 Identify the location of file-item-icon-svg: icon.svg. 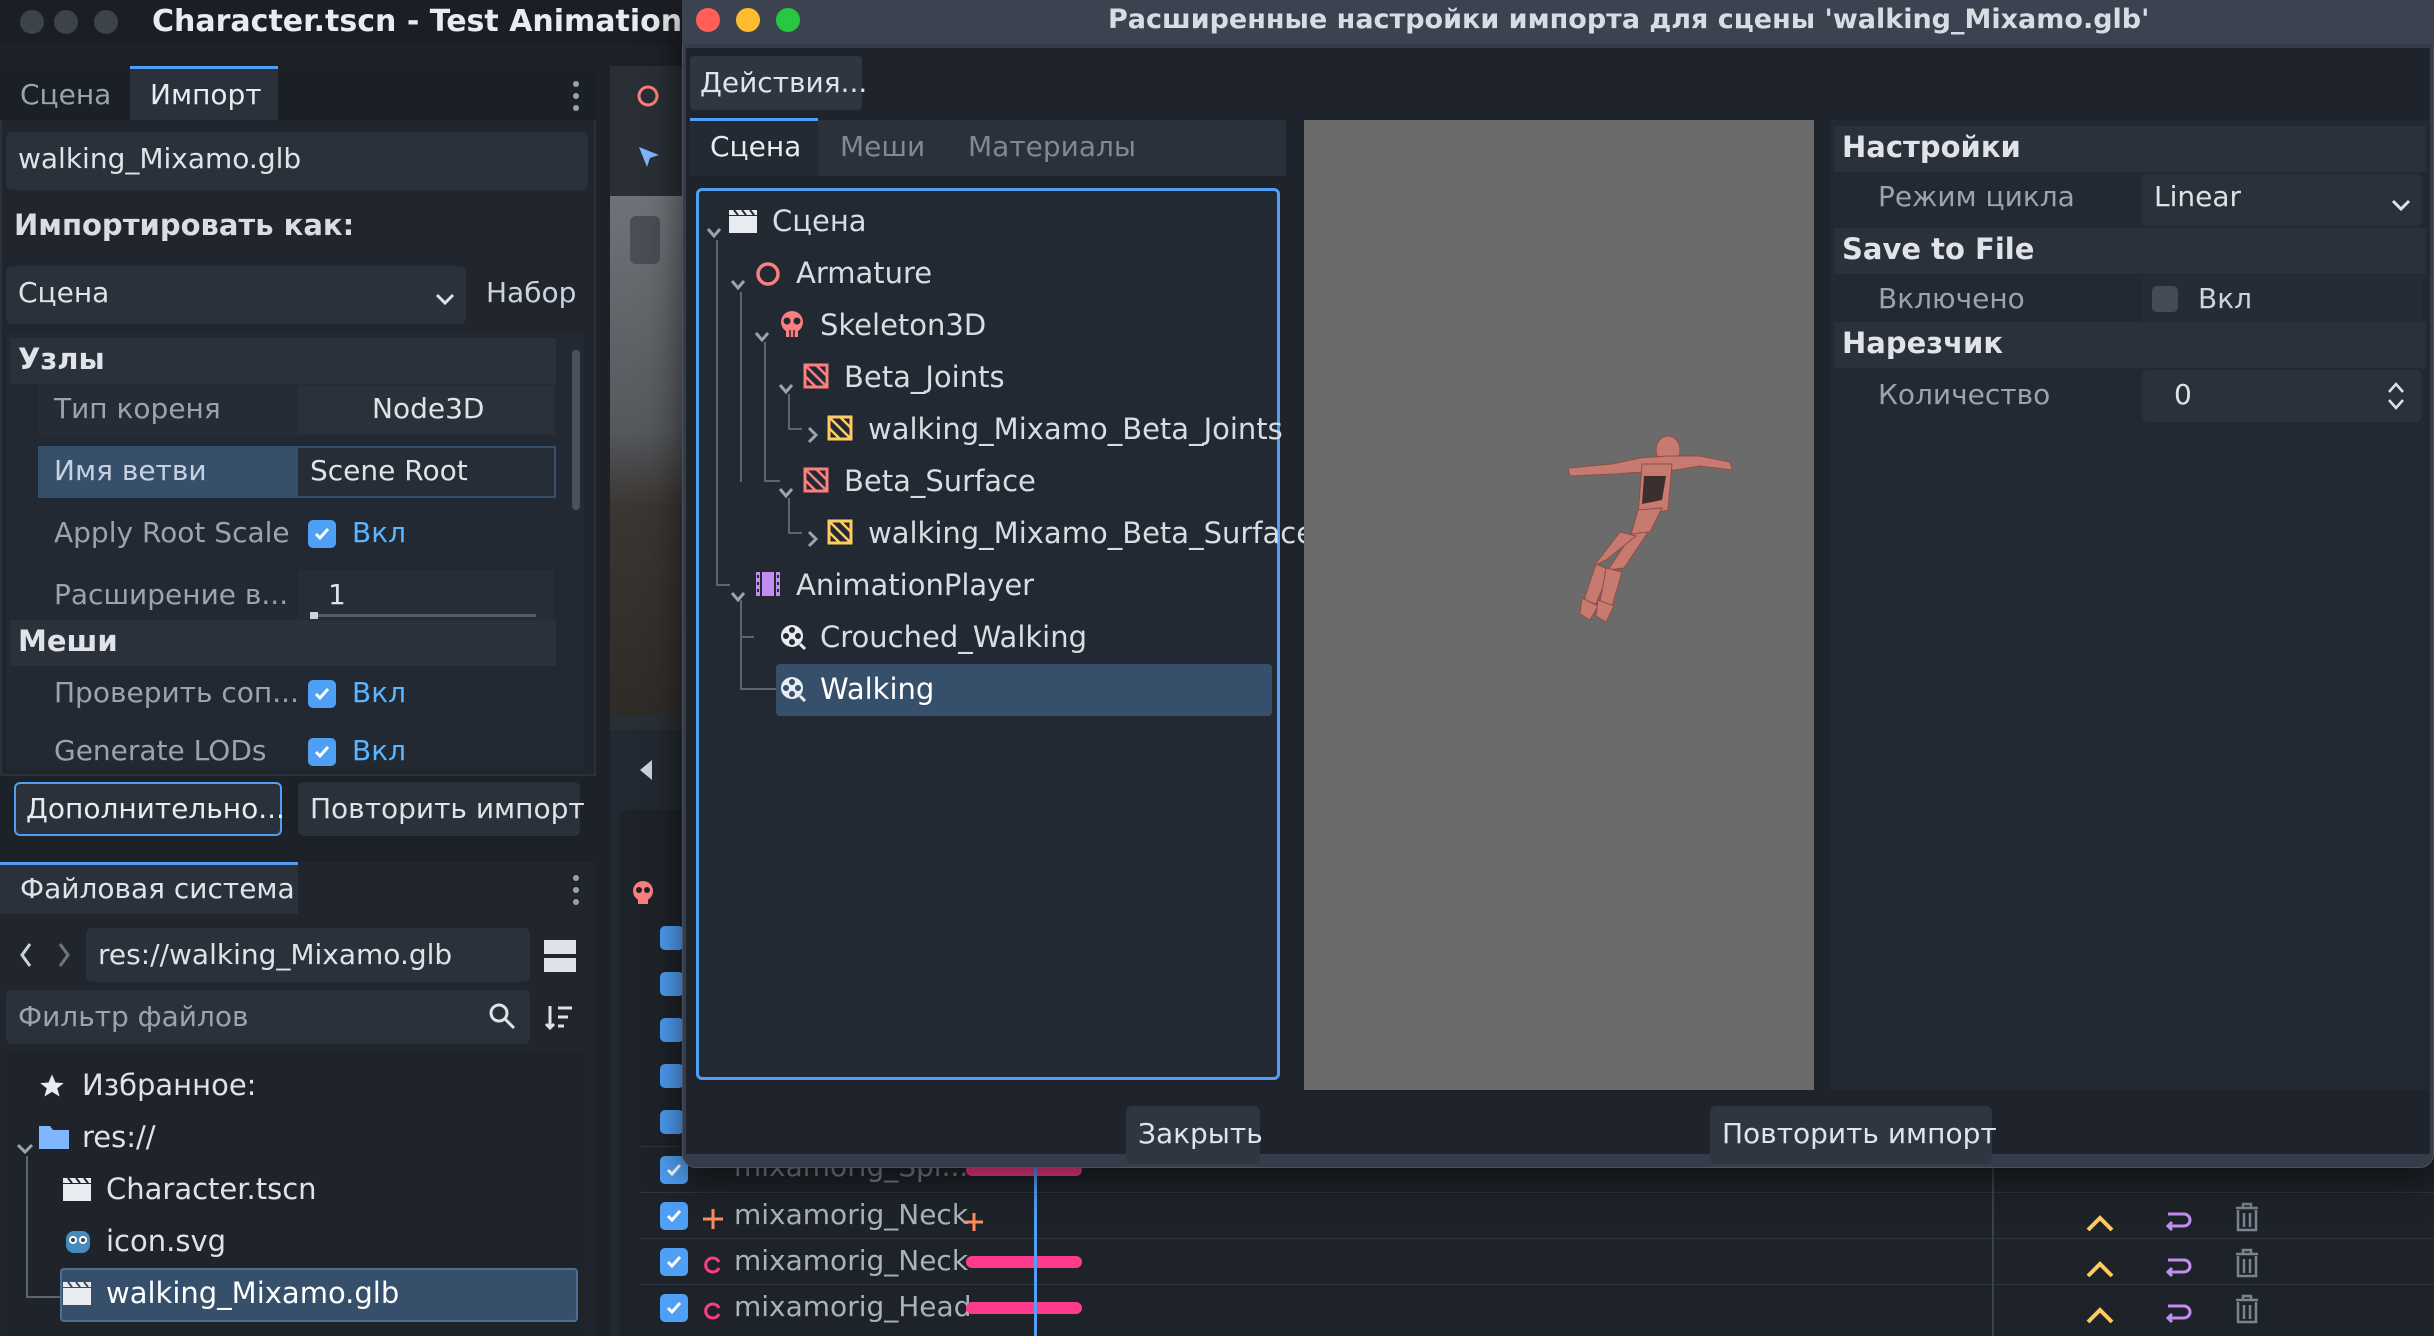
(166, 1241).